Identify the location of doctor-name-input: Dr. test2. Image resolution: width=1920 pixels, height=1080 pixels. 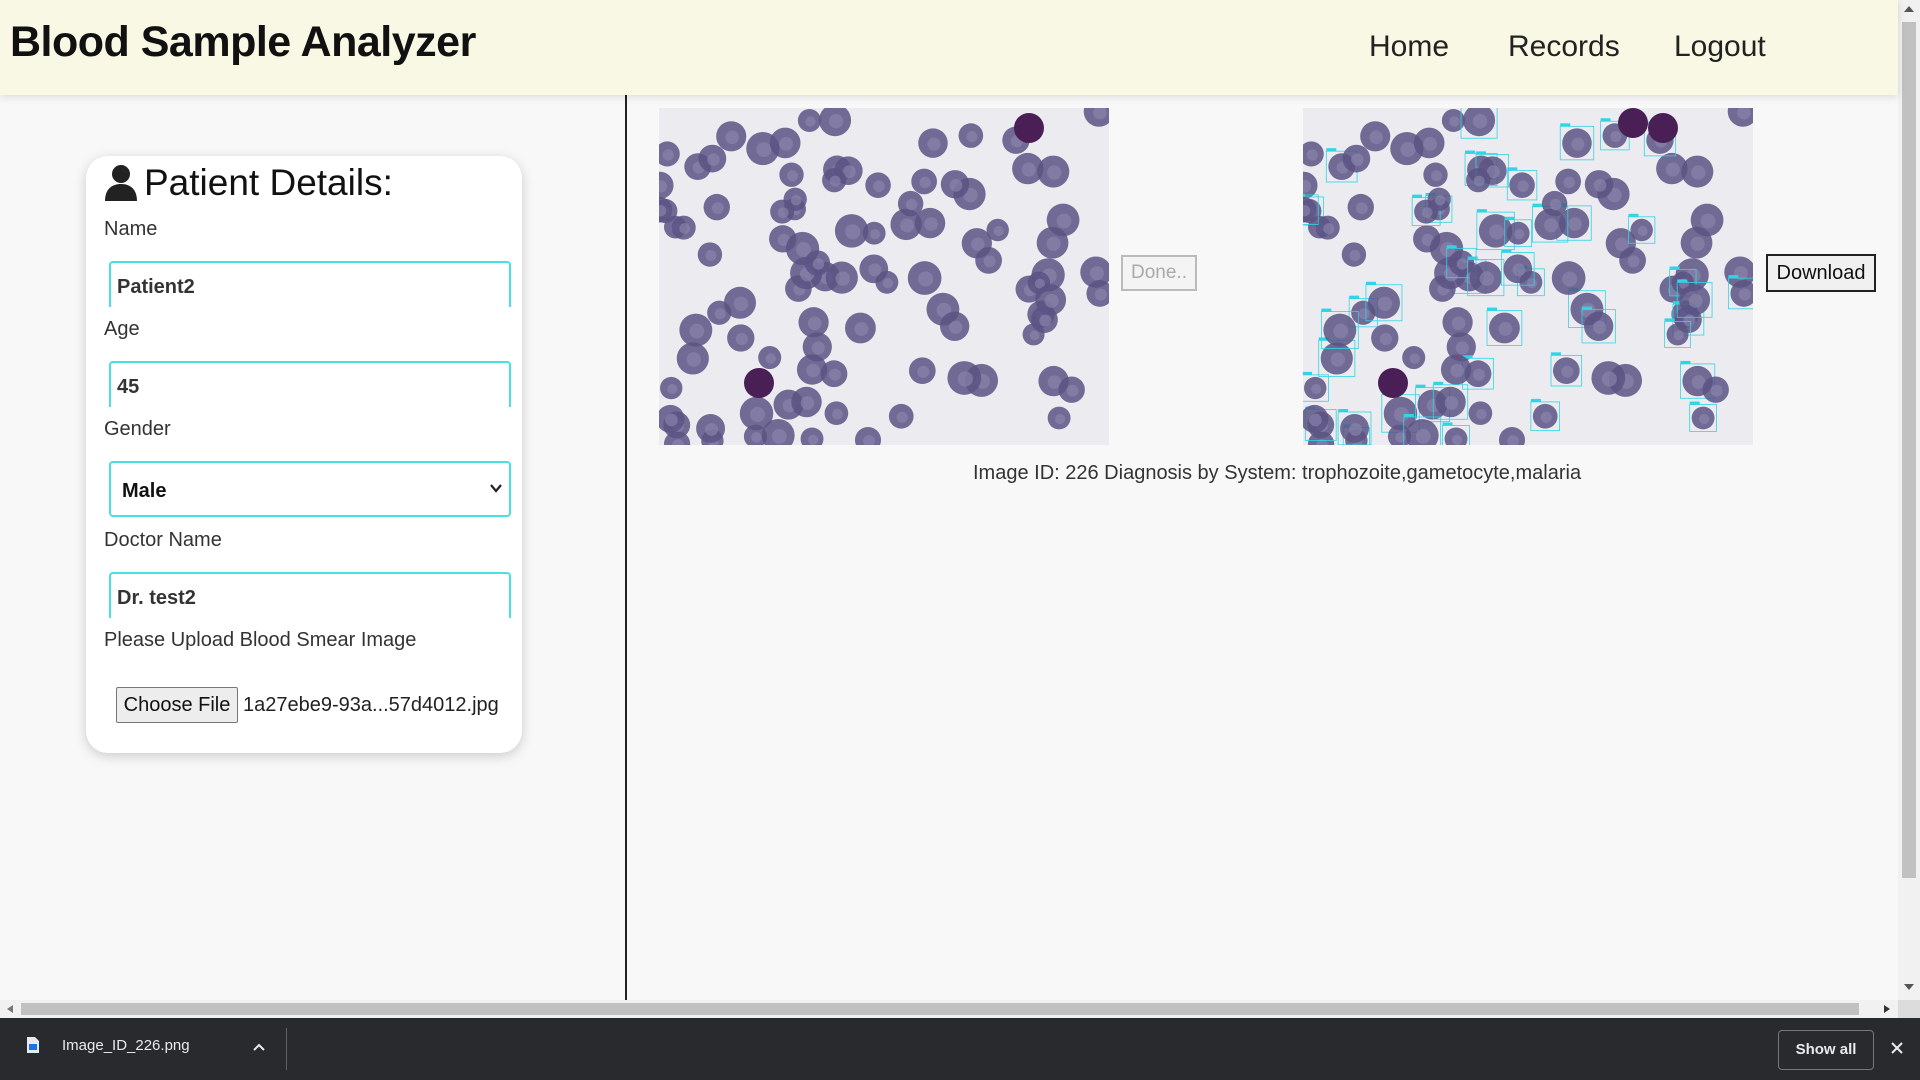
(310, 595).